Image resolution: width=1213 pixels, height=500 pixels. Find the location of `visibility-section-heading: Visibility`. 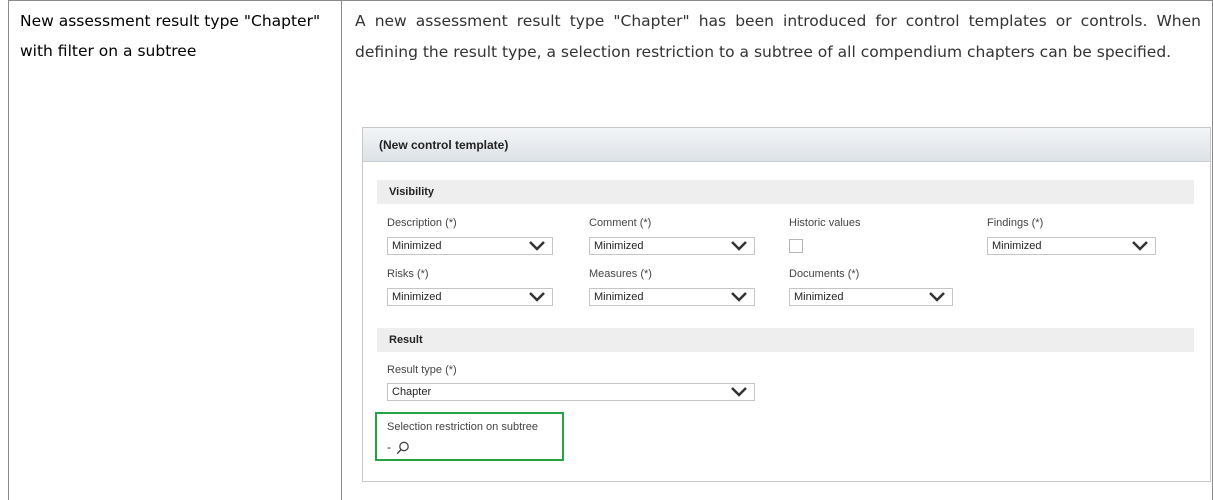

visibility-section-heading: Visibility is located at coordinates (785, 192).